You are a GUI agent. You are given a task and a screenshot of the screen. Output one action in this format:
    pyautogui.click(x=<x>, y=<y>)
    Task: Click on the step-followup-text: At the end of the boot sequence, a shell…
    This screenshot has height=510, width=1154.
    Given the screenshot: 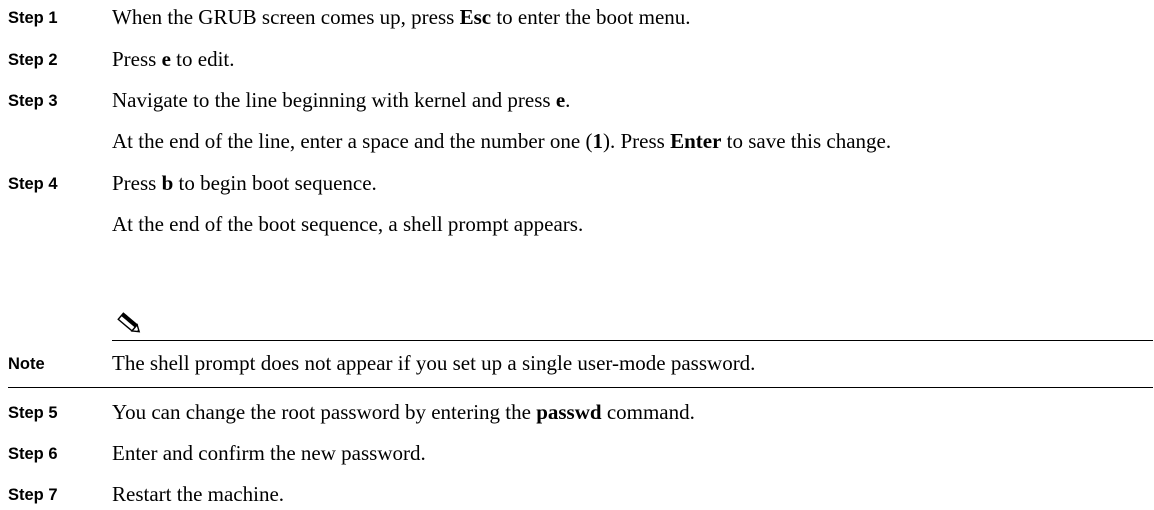 What is the action you would take?
    pyautogui.click(x=348, y=224)
    